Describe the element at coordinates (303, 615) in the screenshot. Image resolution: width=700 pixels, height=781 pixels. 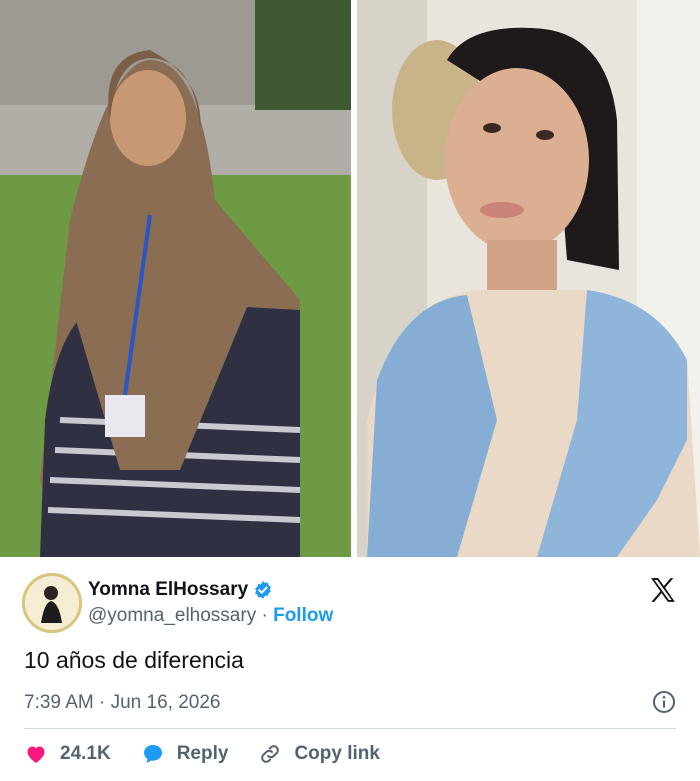
I see `follow-button: Follow` at that location.